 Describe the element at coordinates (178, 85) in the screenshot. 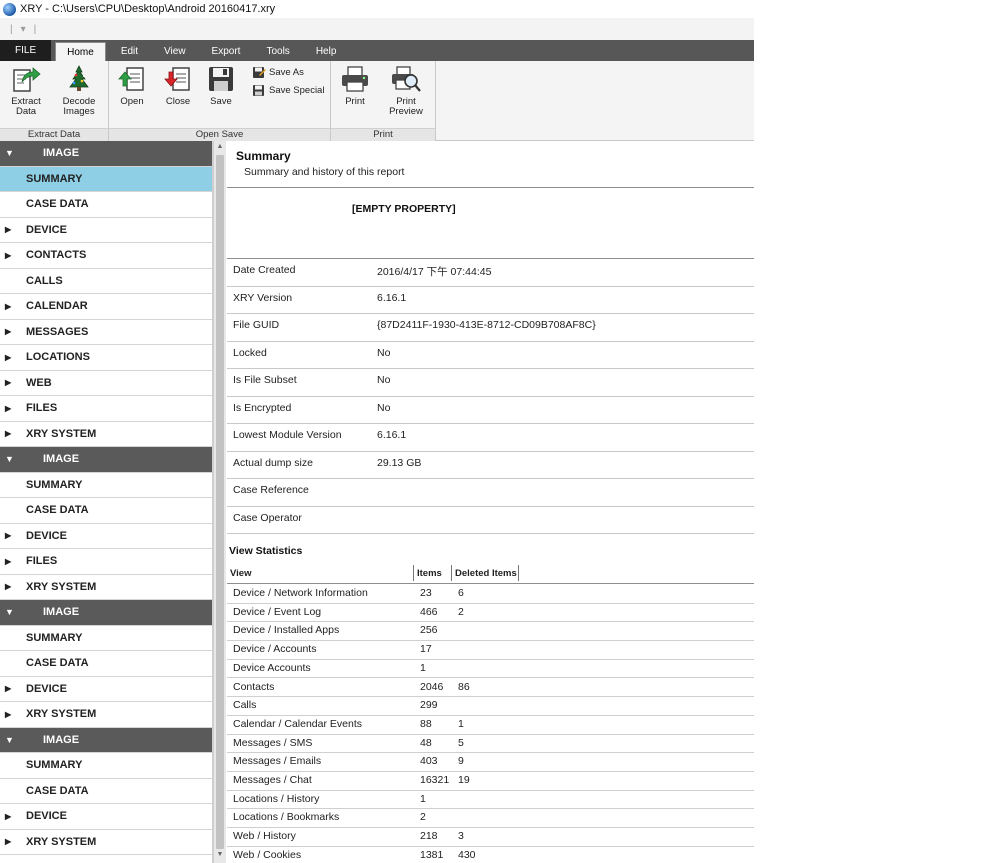

I see `close-button: Close` at that location.